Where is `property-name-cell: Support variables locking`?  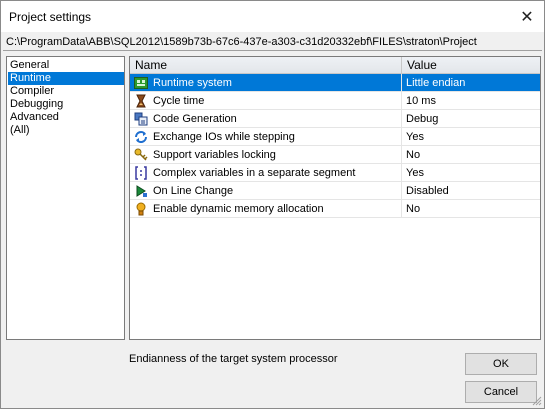
property-name-cell: Support variables locking is located at coordinates (266, 154).